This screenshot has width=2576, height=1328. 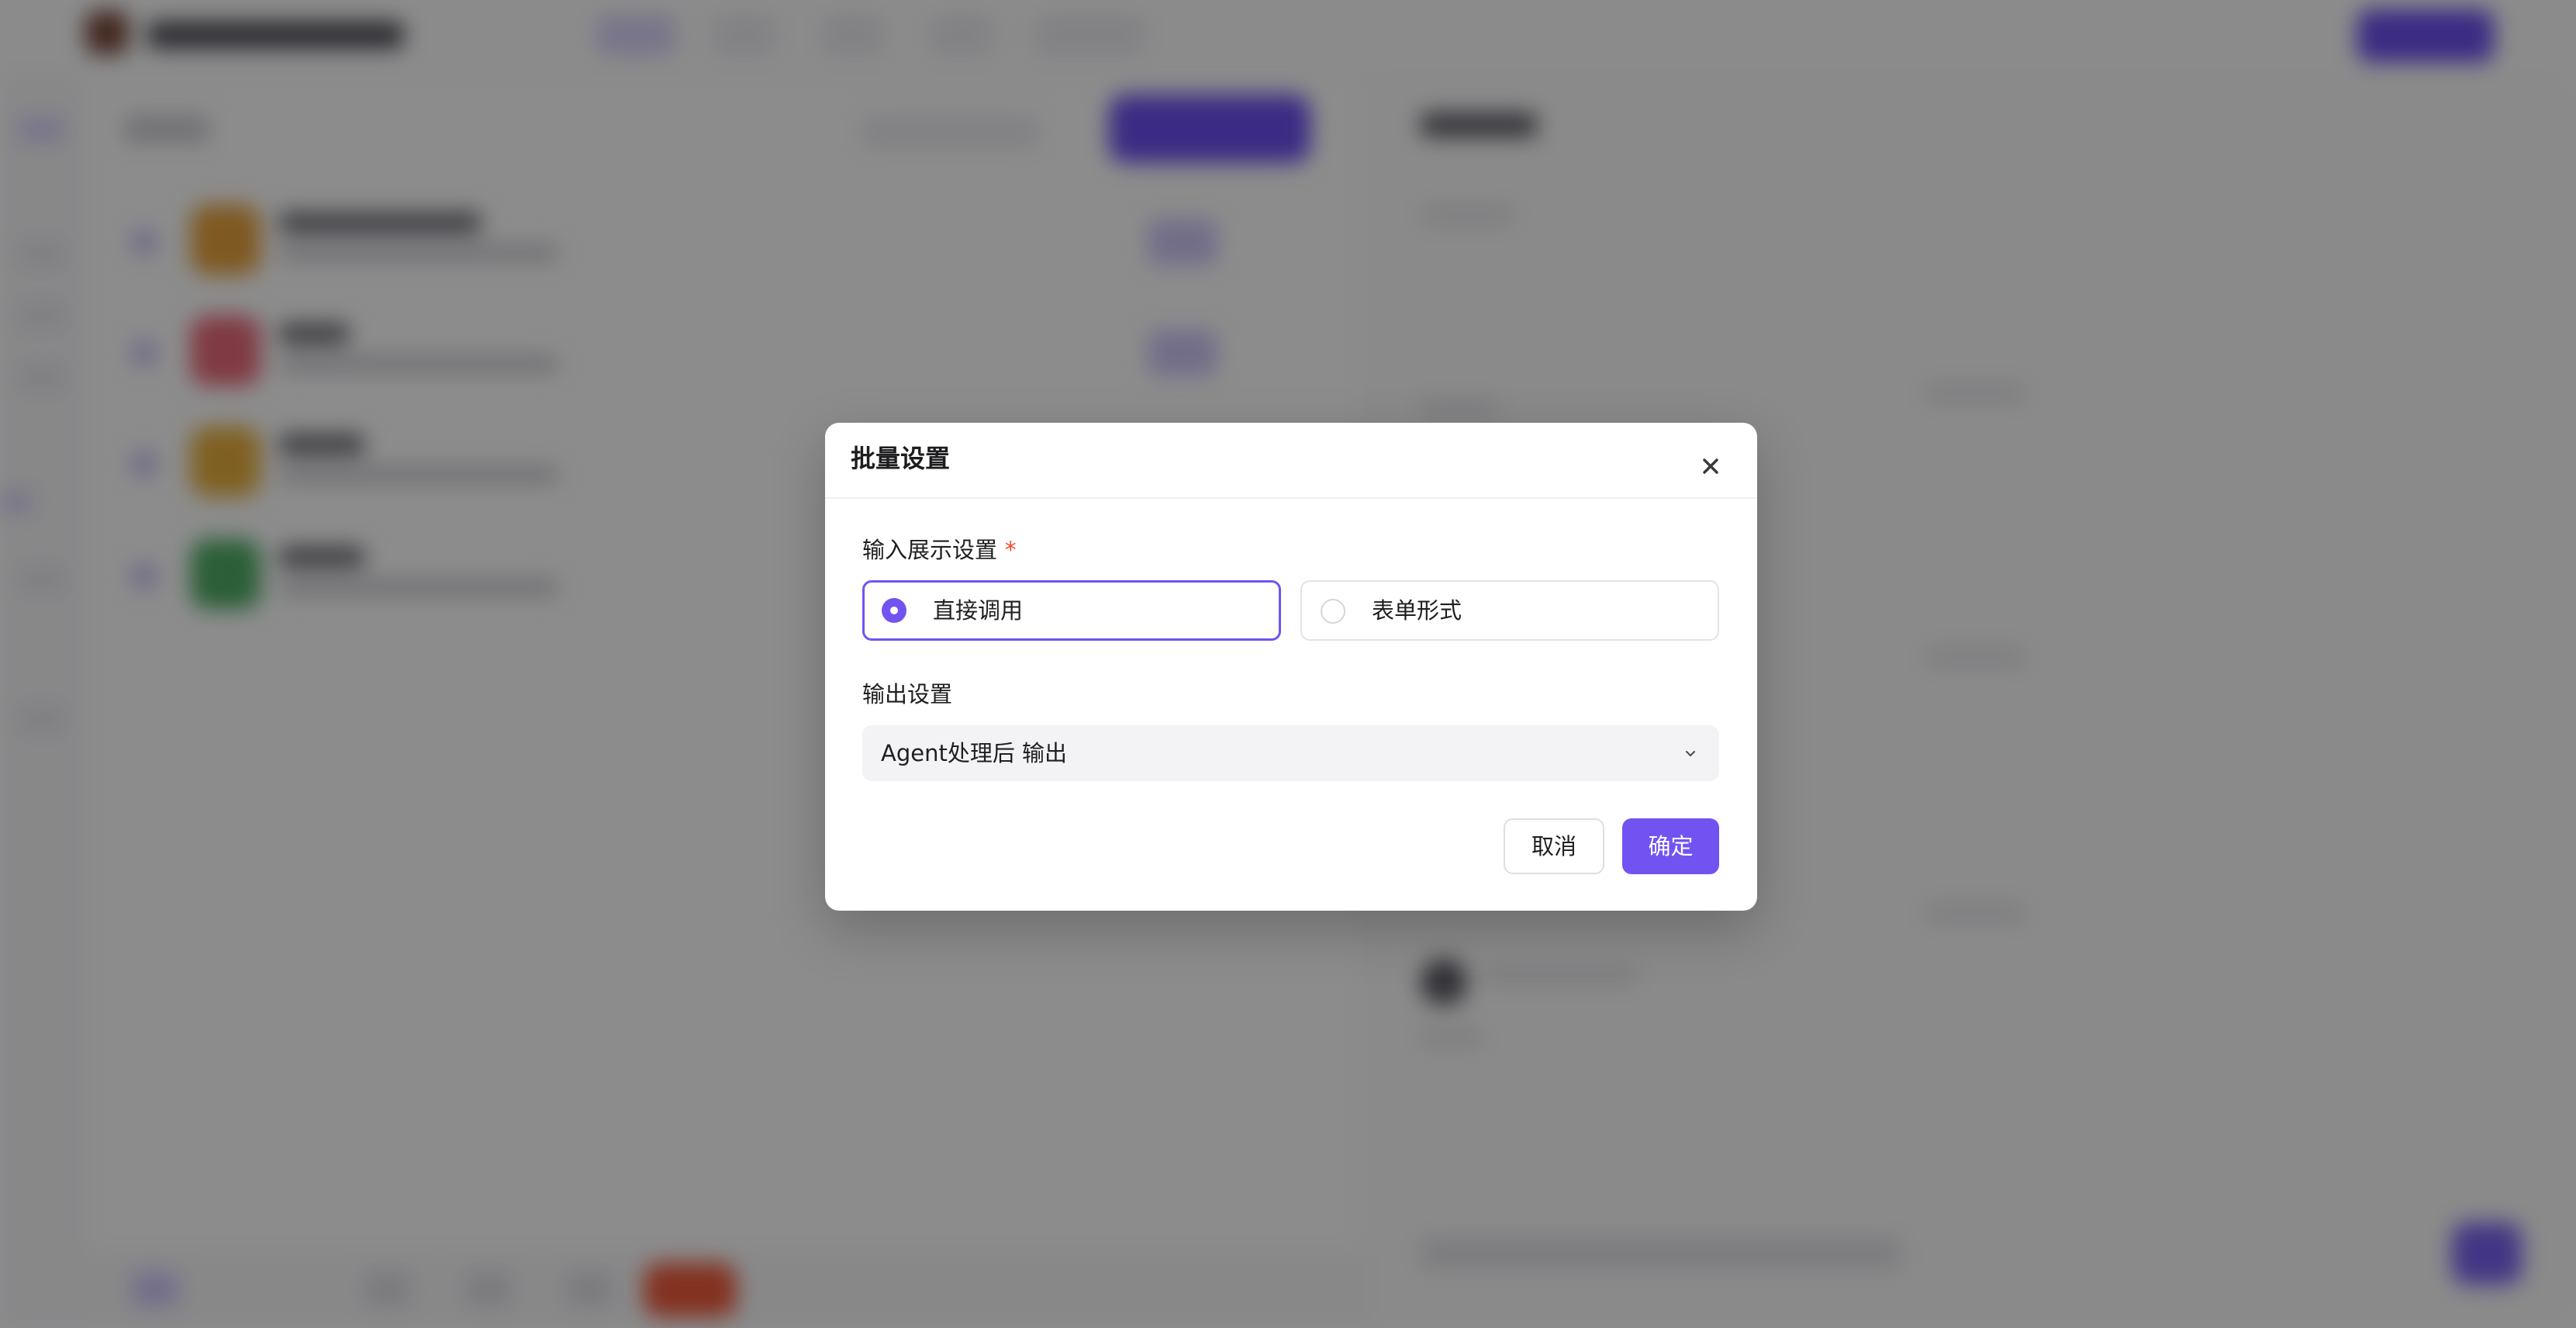 What do you see at coordinates (979, 610) in the screenshot?
I see `radio-option-label: 直接调用` at bounding box center [979, 610].